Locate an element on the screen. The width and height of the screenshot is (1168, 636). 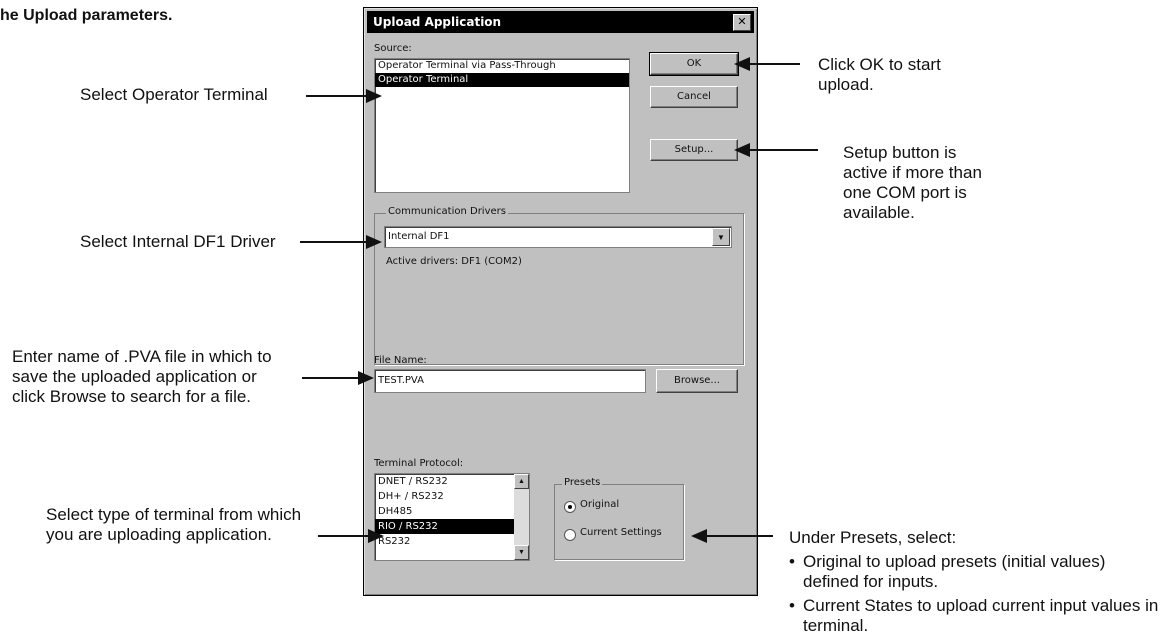
callout-protocol-line: you are uploading application. is located at coordinates (159, 534).